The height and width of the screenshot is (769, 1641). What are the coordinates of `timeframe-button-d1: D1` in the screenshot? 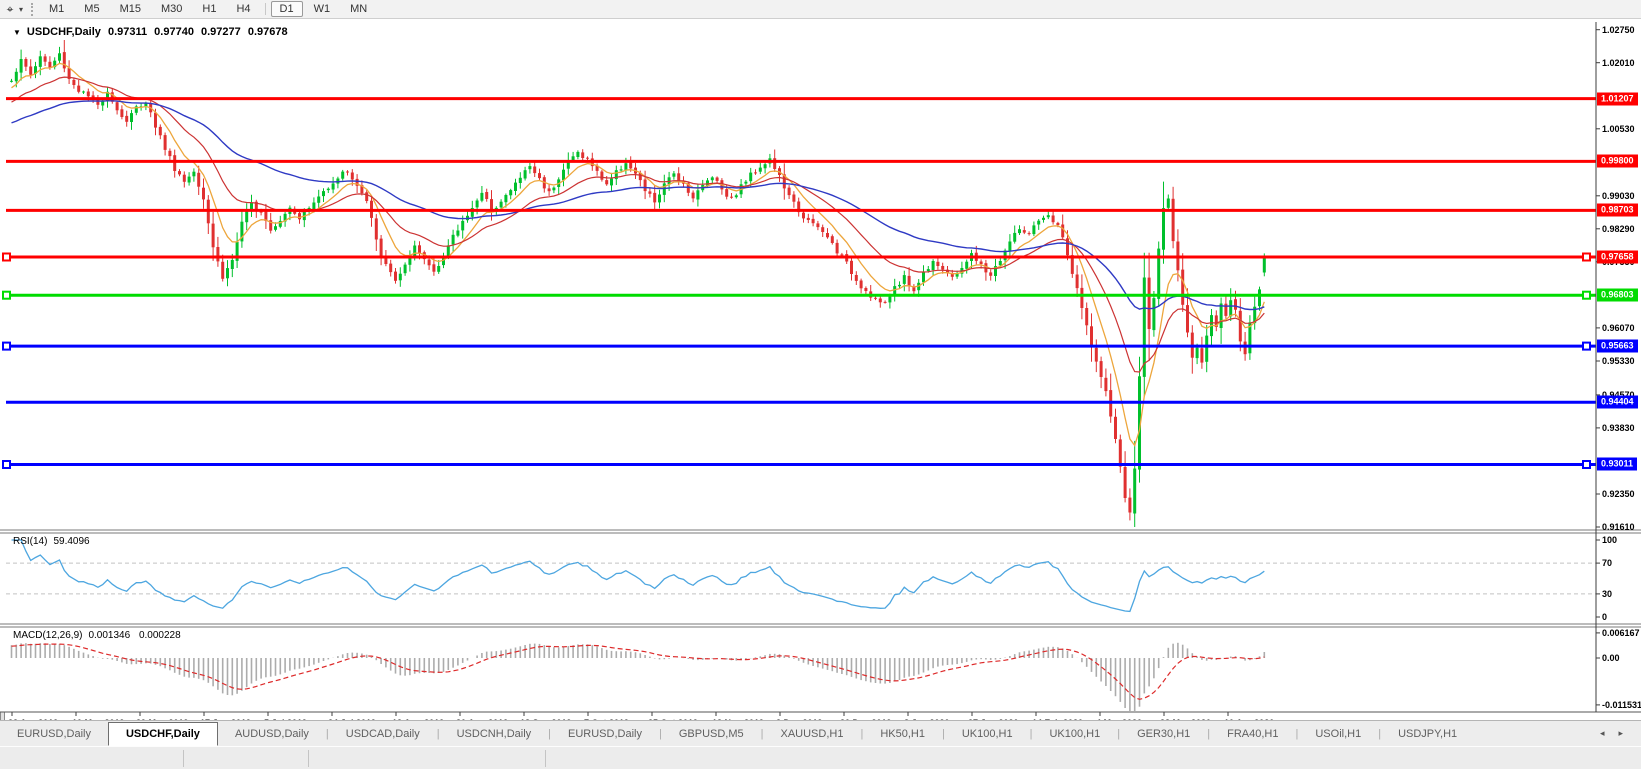 It's located at (286, 9).